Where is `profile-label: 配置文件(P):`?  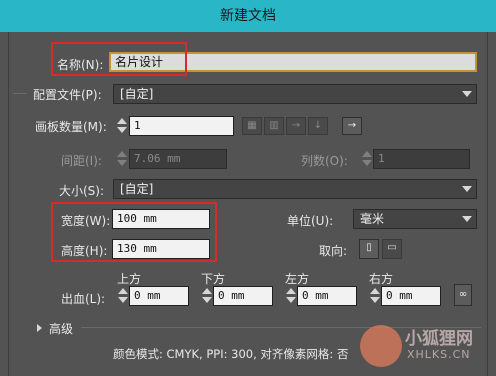 profile-label: 配置文件(P): is located at coordinates (67, 95).